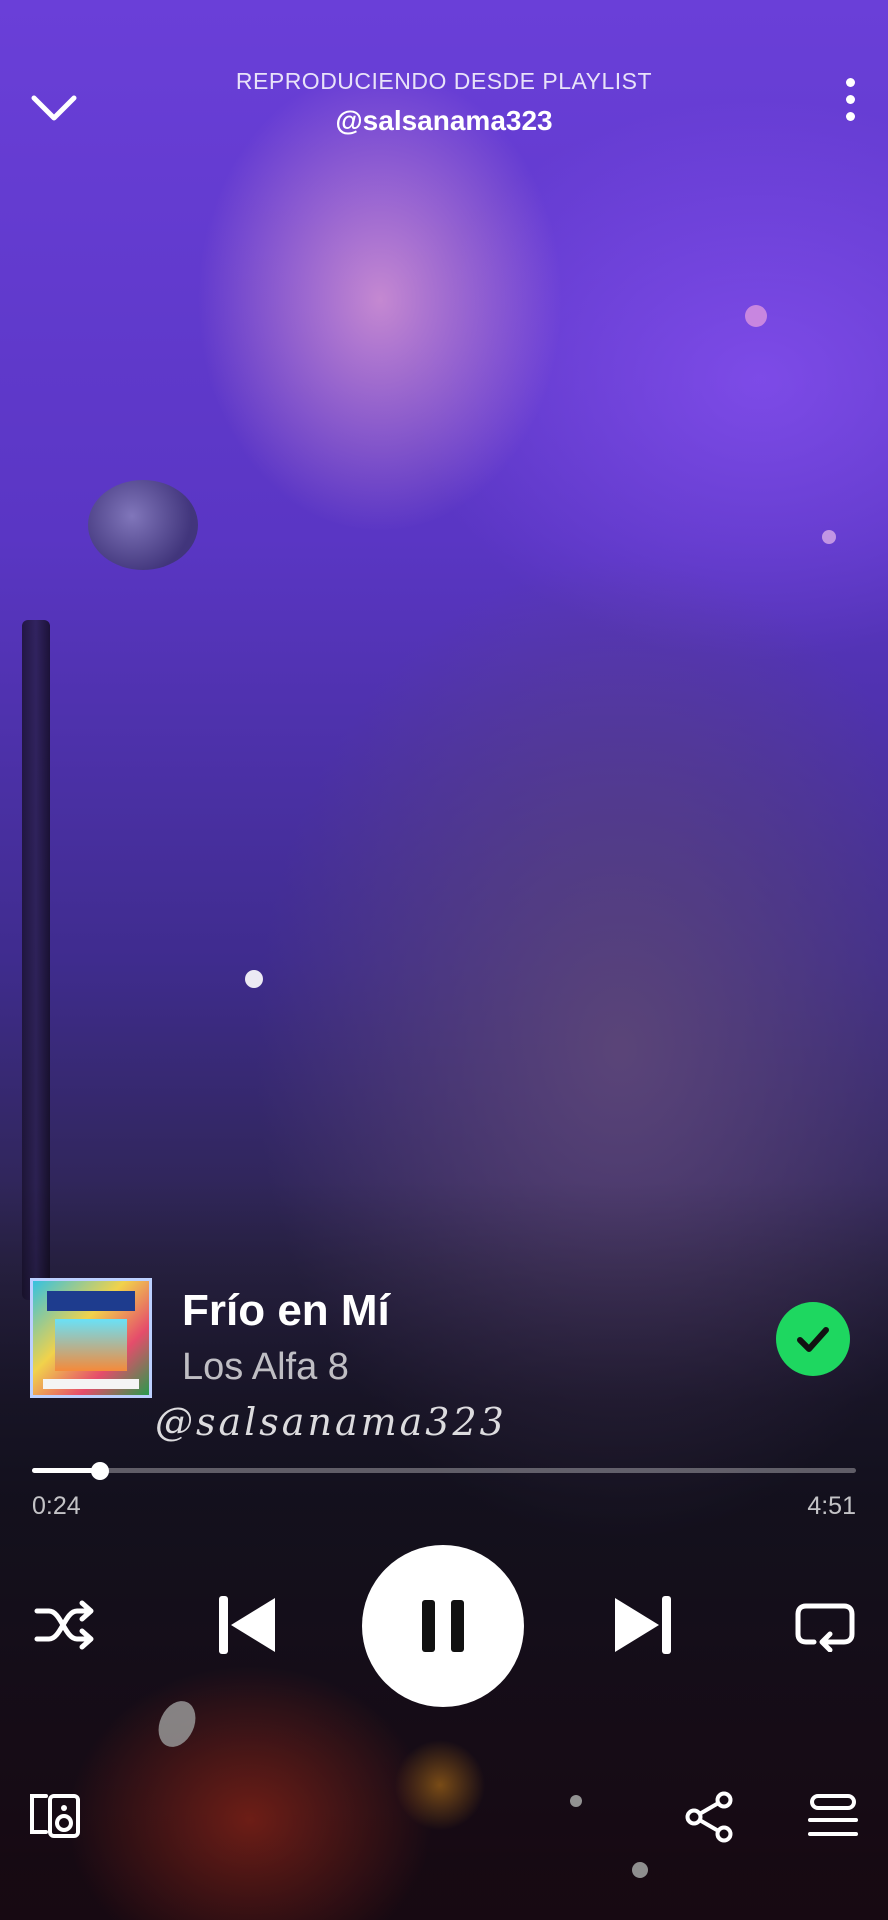 The height and width of the screenshot is (1920, 888). What do you see at coordinates (265, 1367) in the screenshot?
I see `track-artist: Los Alfa 8` at bounding box center [265, 1367].